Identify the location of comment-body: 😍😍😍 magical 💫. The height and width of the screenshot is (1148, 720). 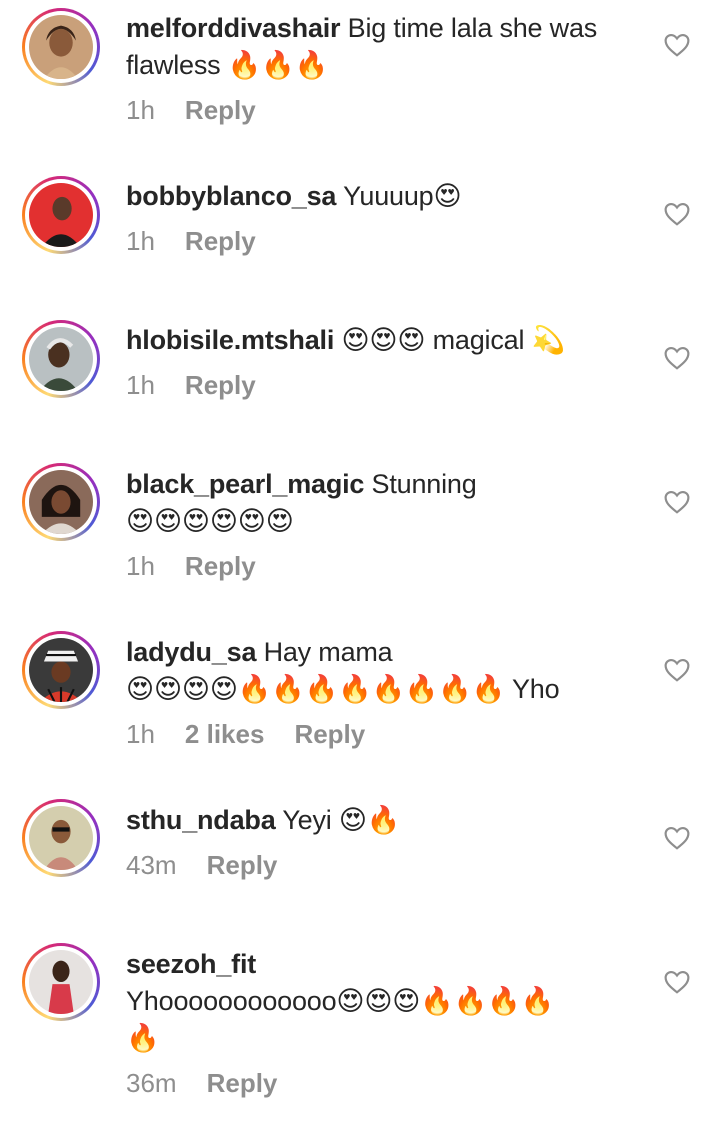
(449, 340).